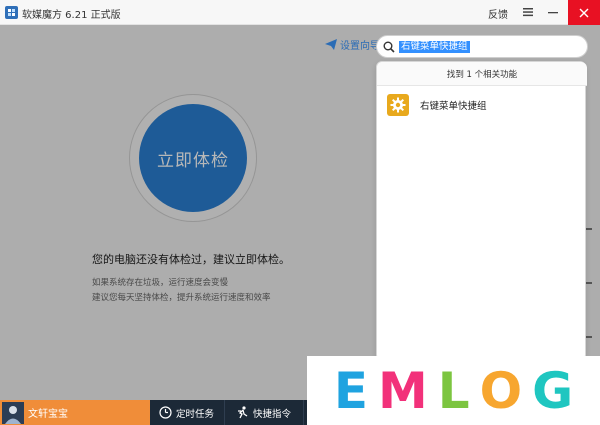  What do you see at coordinates (331, 44) in the screenshot?
I see `paper-plane-icon` at bounding box center [331, 44].